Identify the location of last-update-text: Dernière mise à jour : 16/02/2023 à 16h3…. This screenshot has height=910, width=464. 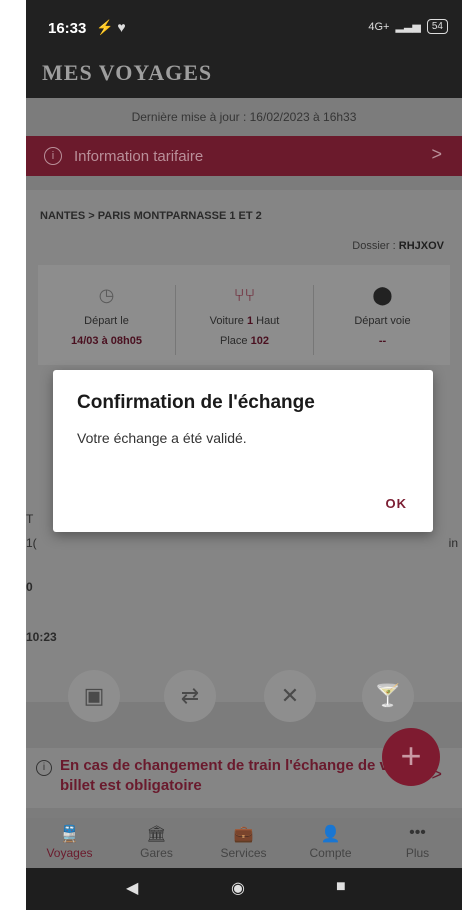
(244, 117).